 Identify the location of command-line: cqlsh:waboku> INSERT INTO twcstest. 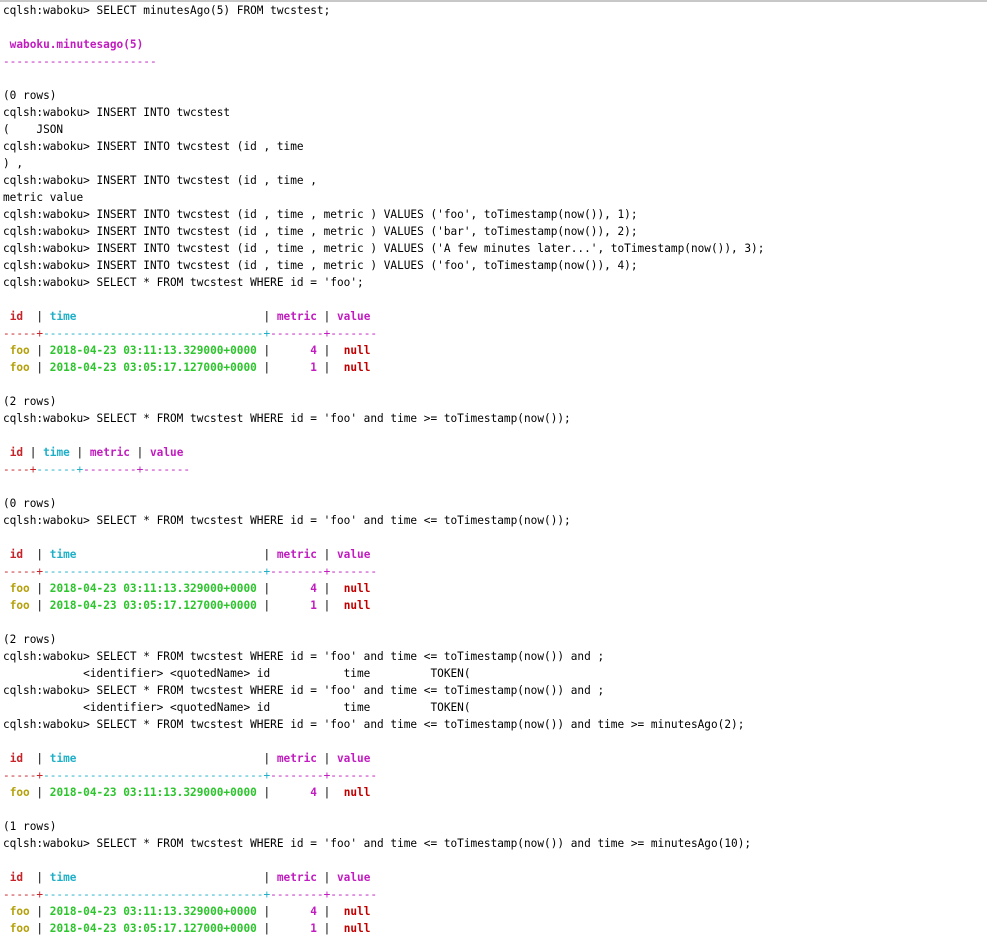
(495, 112).